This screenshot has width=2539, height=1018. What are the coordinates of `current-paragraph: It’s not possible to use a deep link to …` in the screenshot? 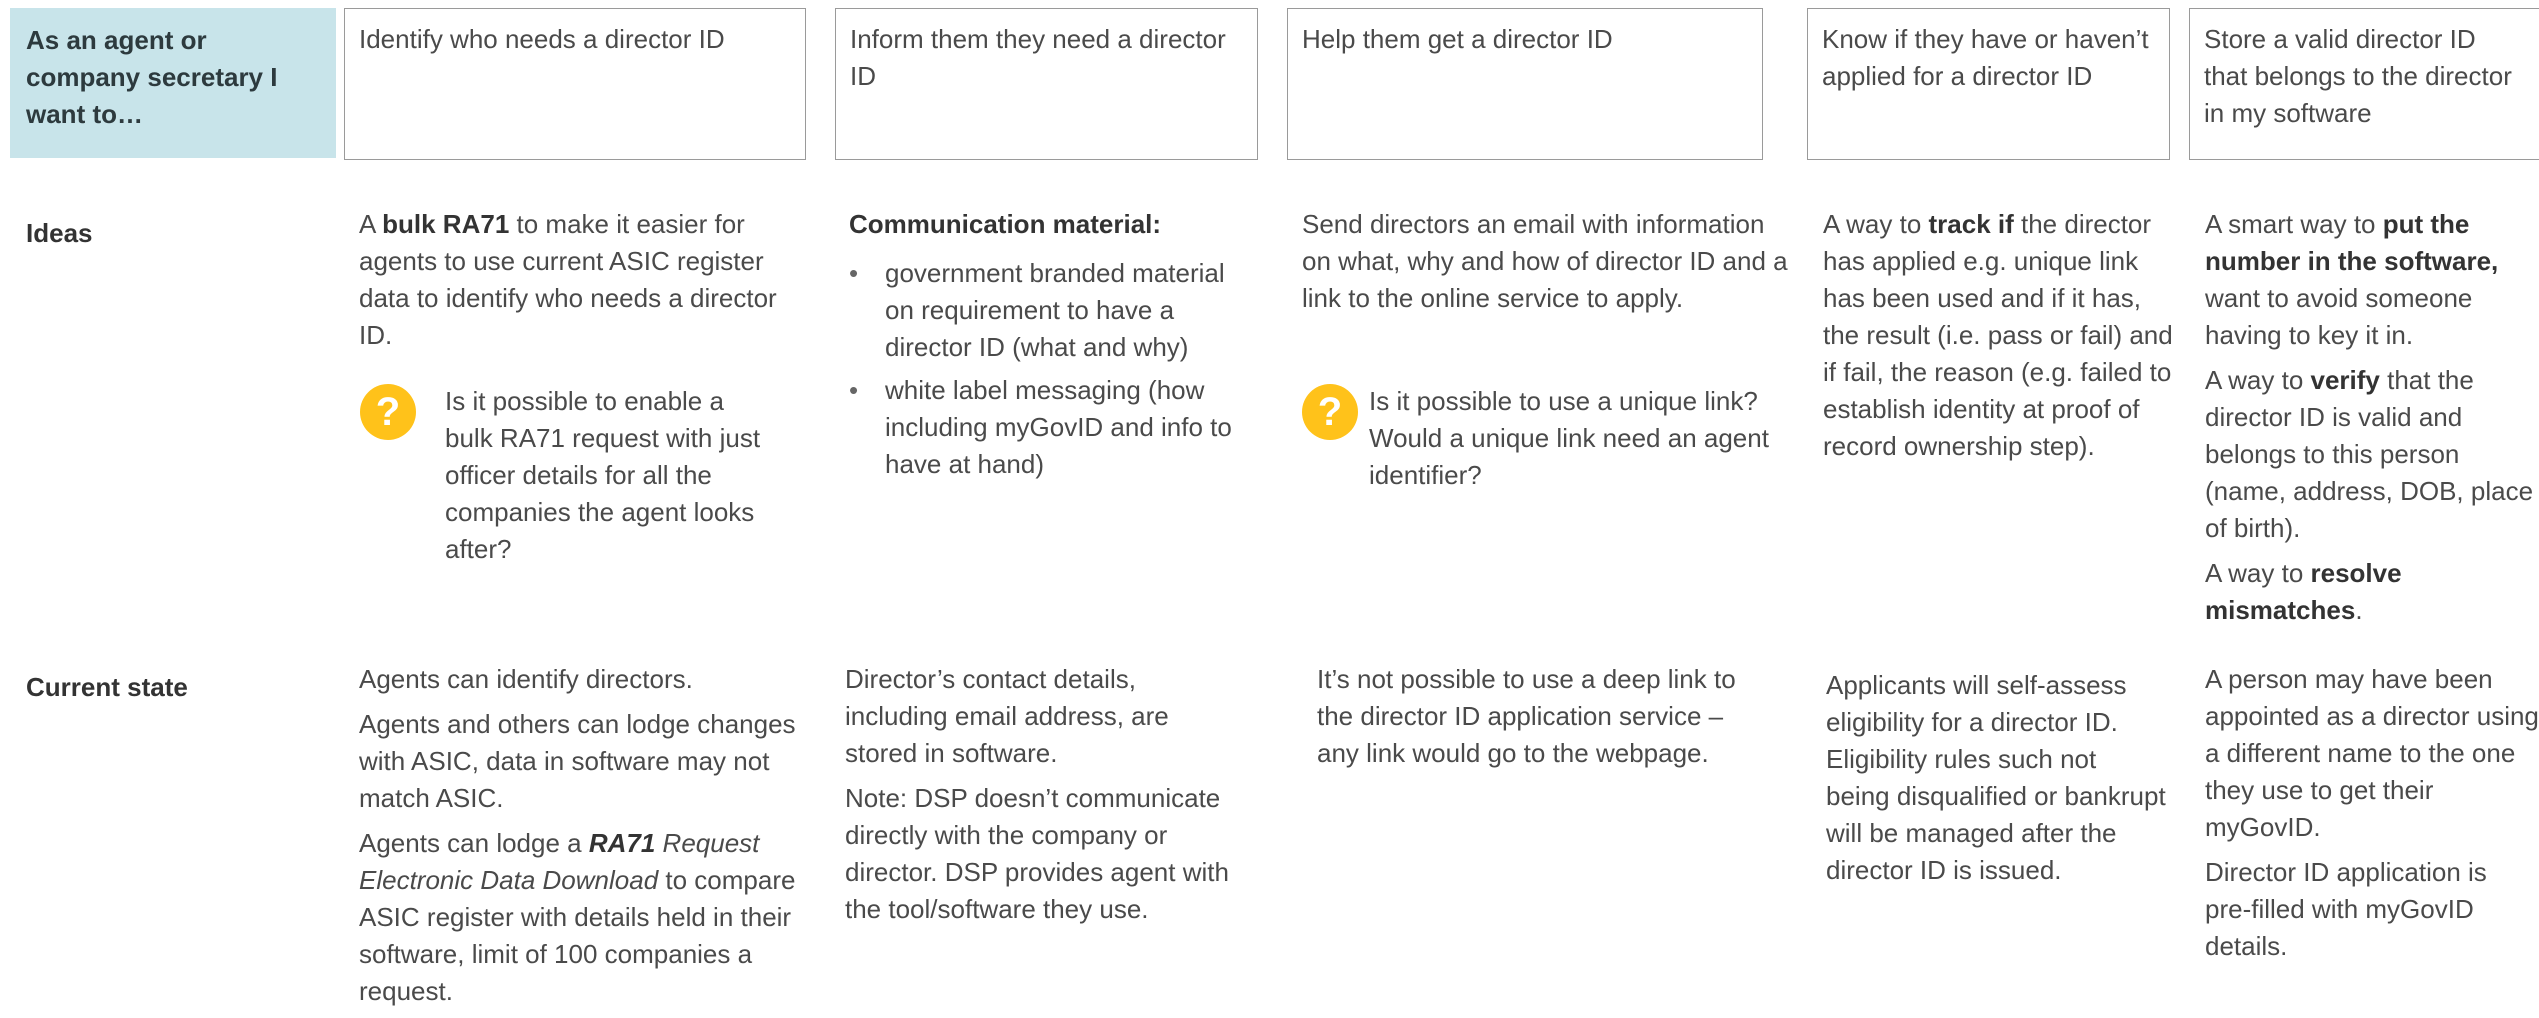 It's located at (1526, 716).